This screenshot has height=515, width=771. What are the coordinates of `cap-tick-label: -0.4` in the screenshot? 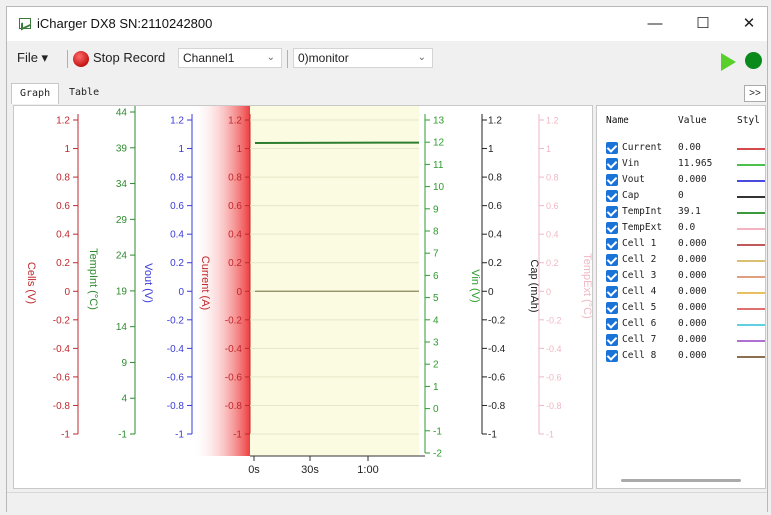 It's located at (497, 349).